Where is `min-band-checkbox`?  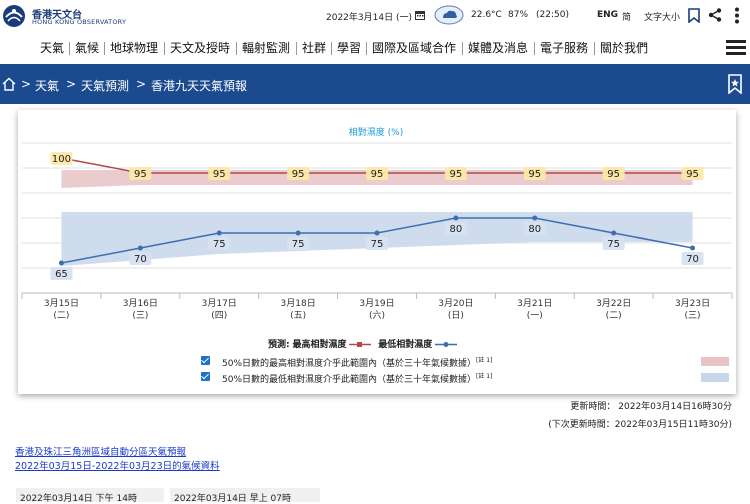
min-band-checkbox is located at coordinates (205, 376).